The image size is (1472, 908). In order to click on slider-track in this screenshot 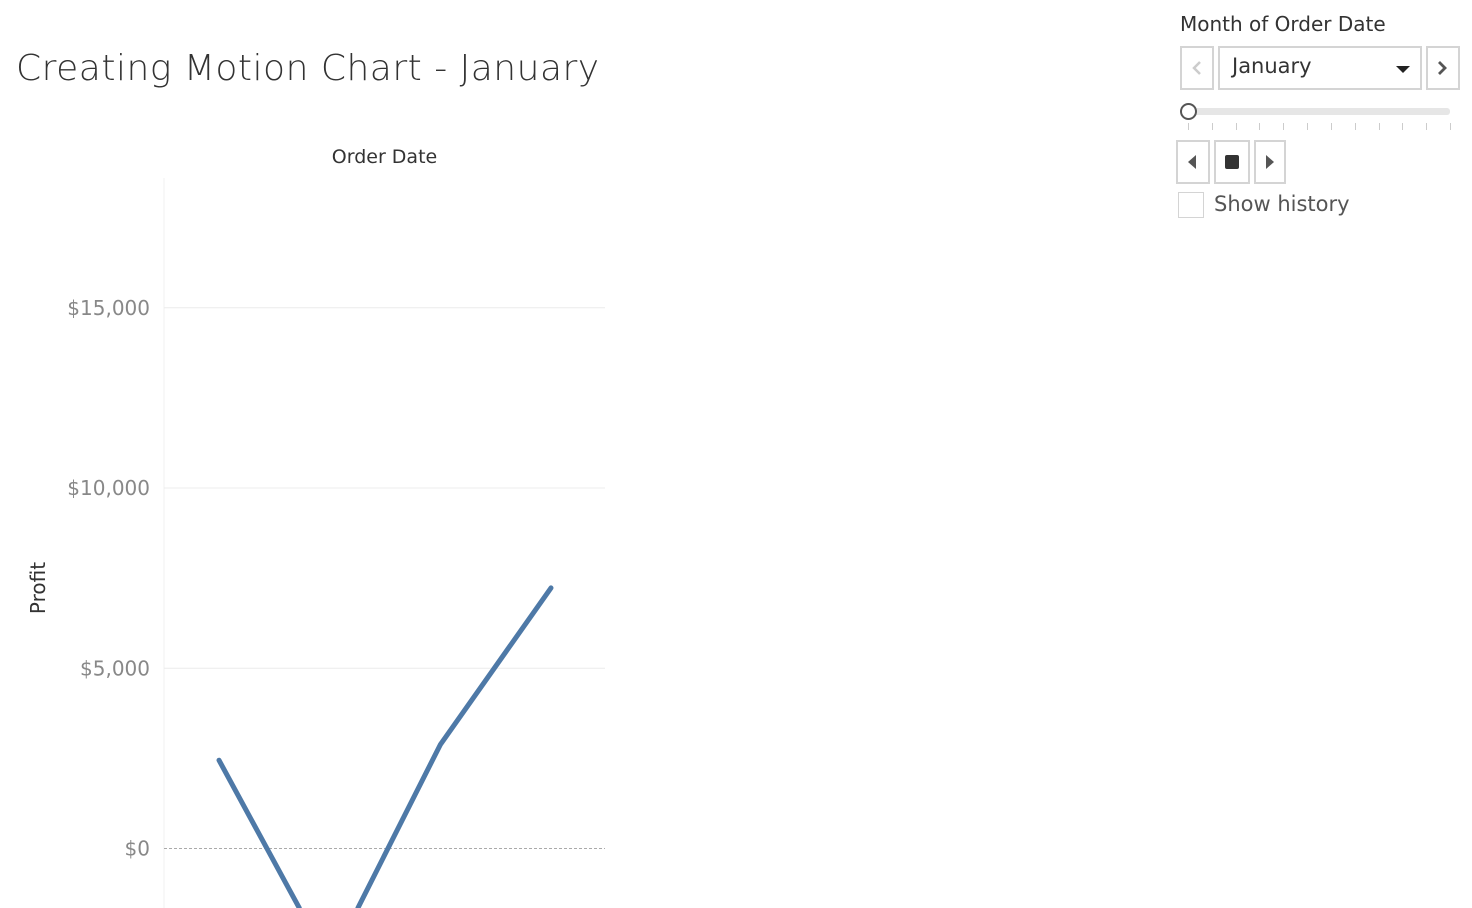, I will do `click(1319, 111)`.